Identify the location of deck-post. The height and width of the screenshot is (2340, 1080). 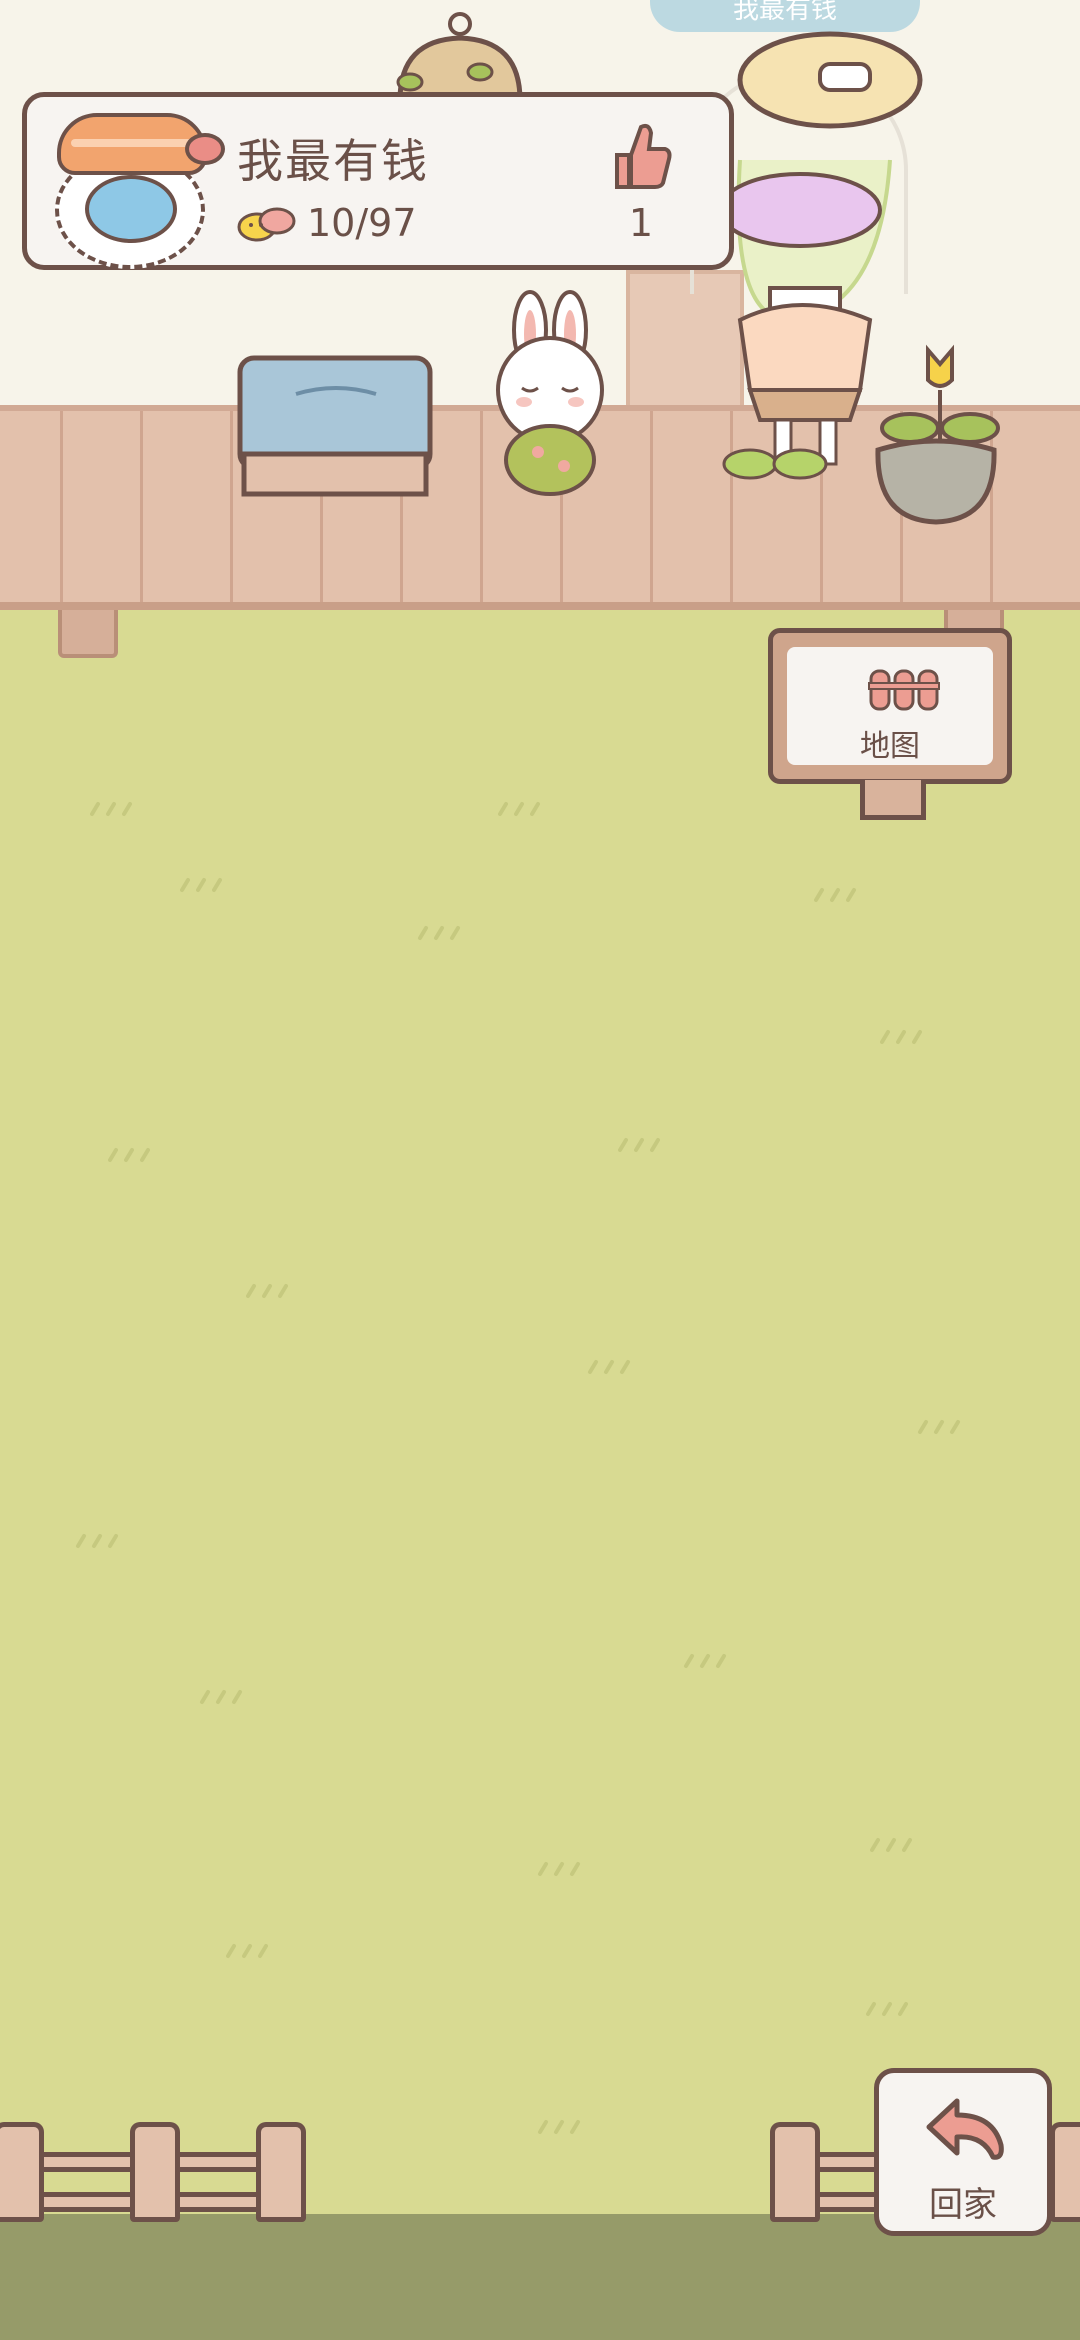
(88, 634).